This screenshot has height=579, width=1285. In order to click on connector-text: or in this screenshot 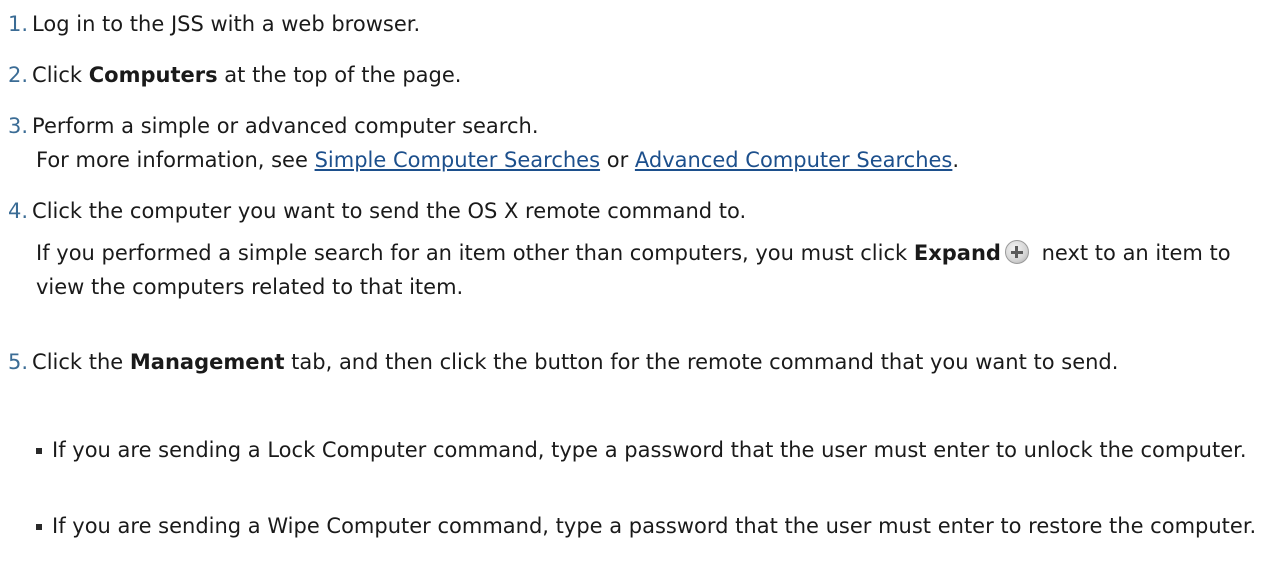, I will do `click(617, 160)`.